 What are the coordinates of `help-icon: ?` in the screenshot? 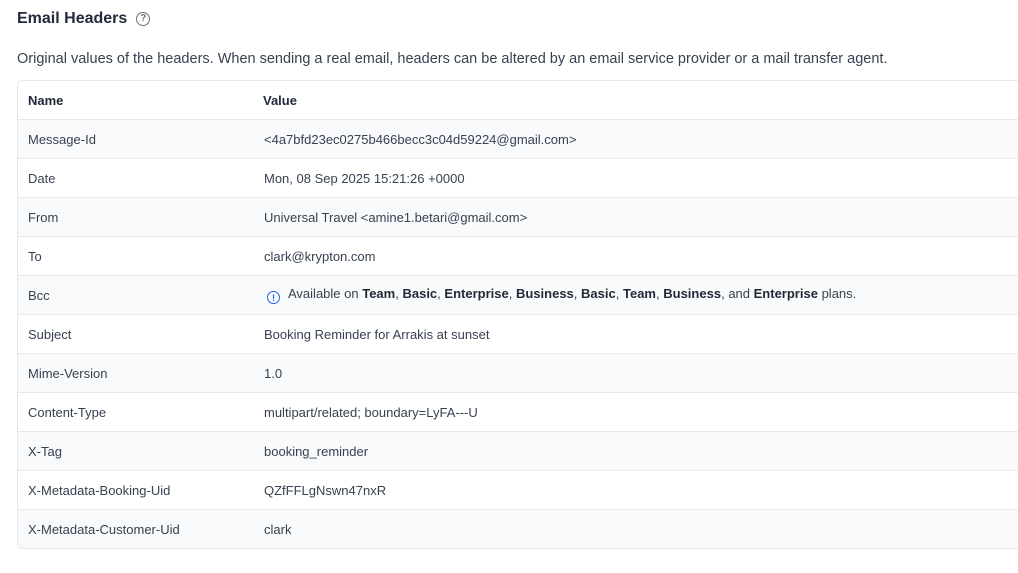 It's located at (143, 19).